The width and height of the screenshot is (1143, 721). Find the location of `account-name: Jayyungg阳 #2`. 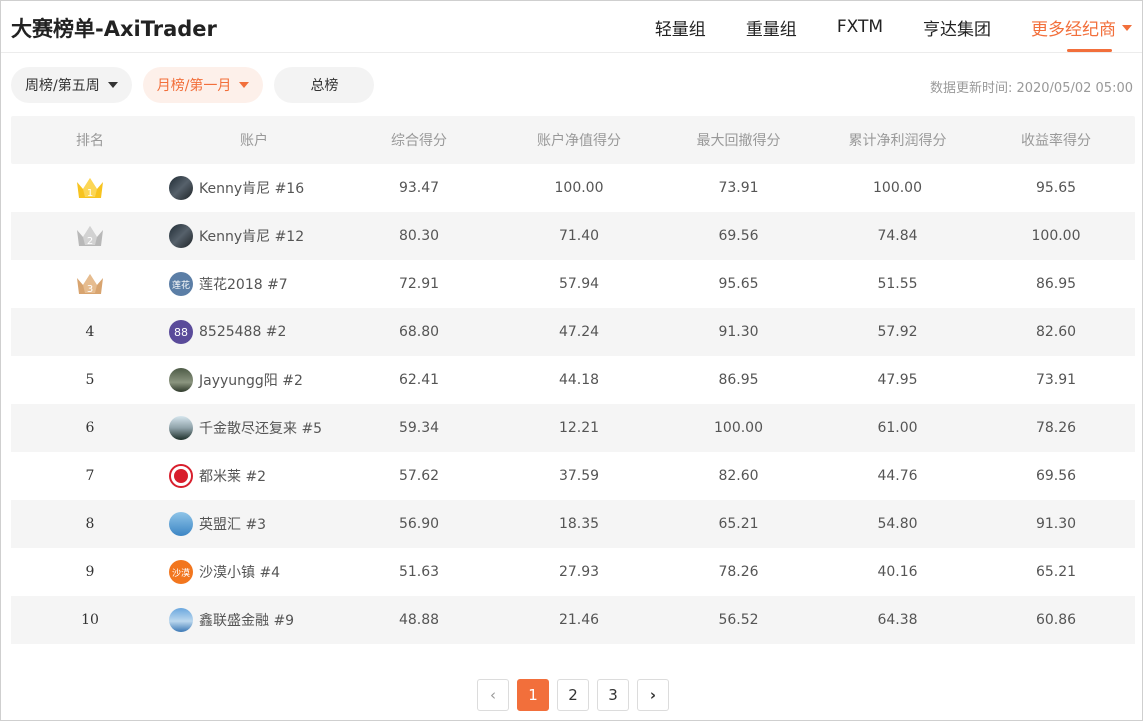

account-name: Jayyungg阳 #2 is located at coordinates (251, 380).